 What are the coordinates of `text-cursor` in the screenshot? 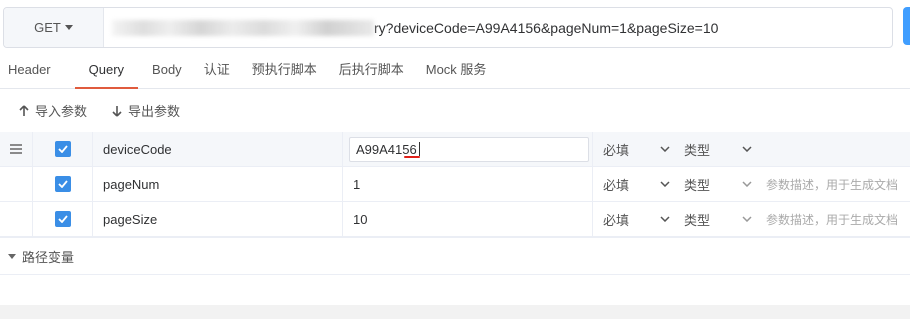 It's located at (419, 149).